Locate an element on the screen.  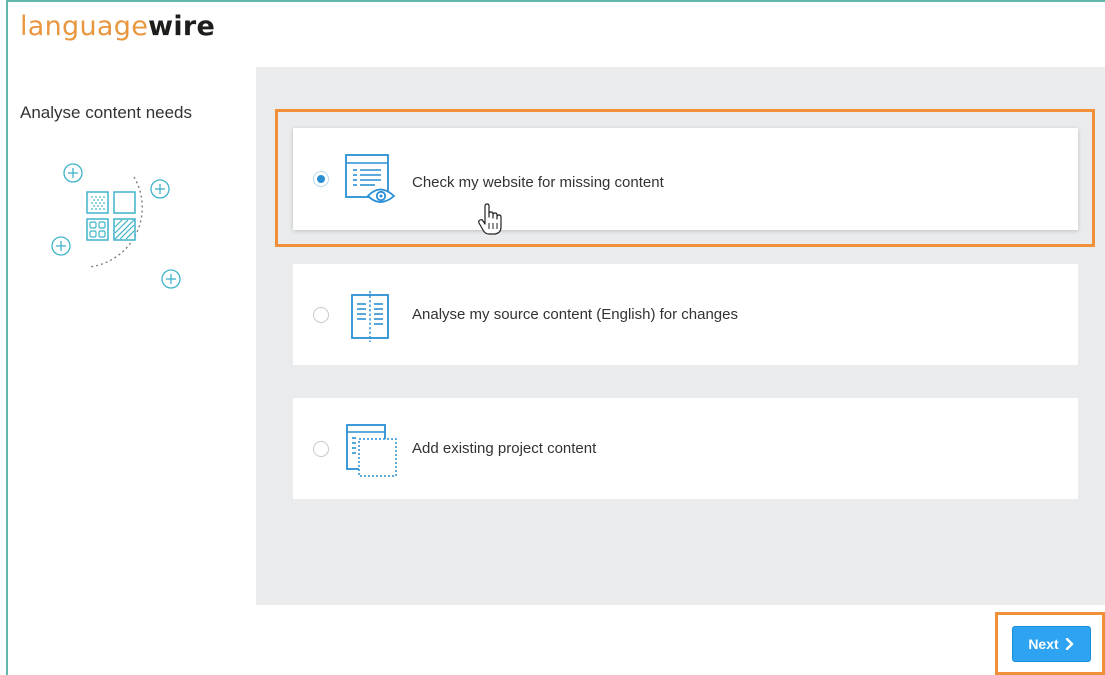
hand-cursor-icon is located at coordinates (490, 219).